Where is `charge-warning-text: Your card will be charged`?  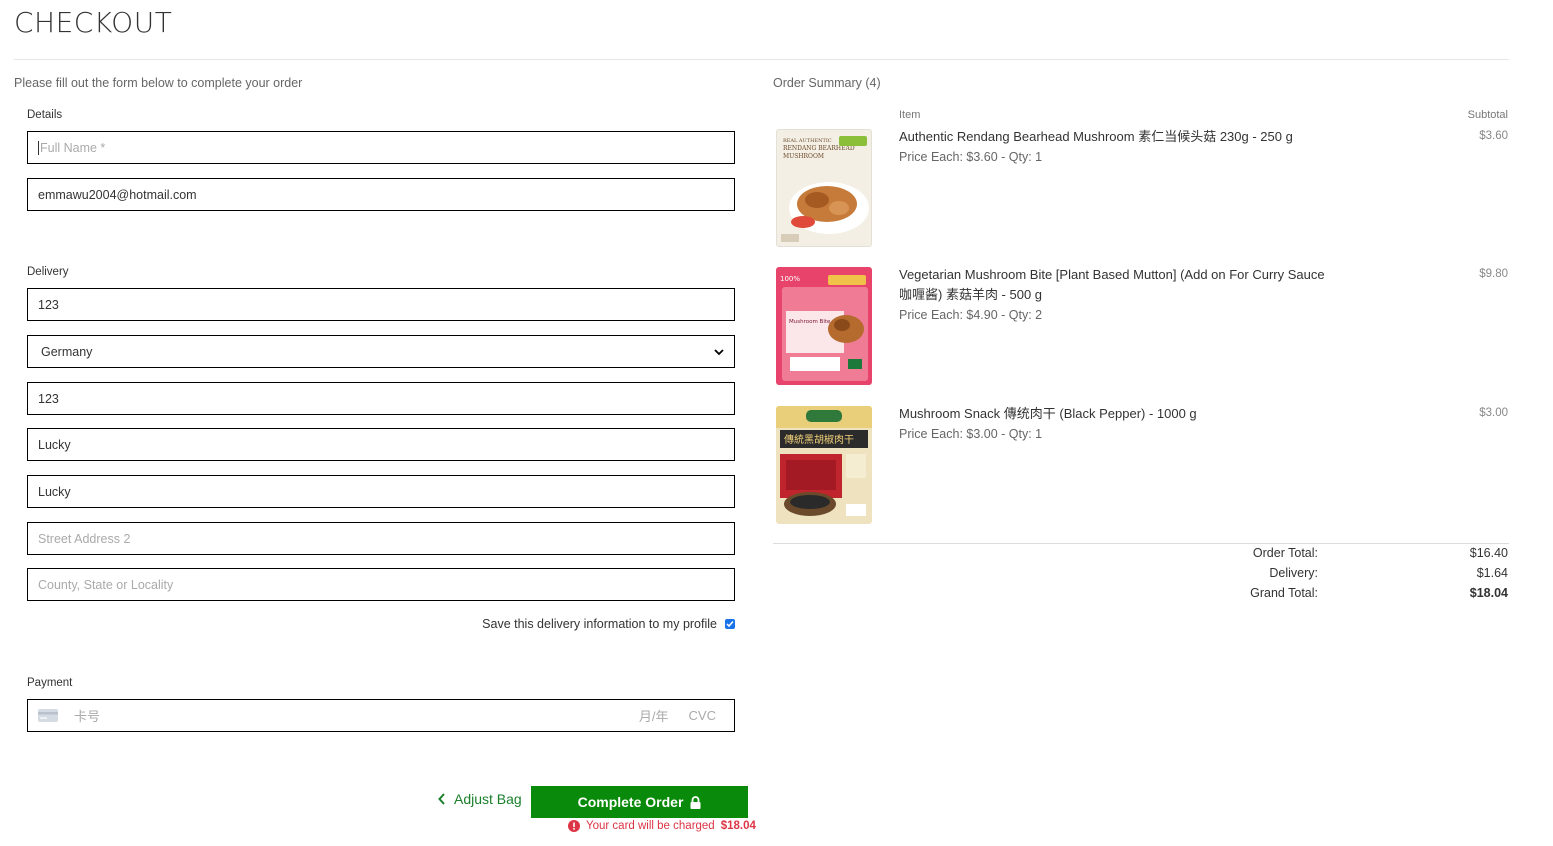
charge-warning-text: Your card will be charged is located at coordinates (650, 826).